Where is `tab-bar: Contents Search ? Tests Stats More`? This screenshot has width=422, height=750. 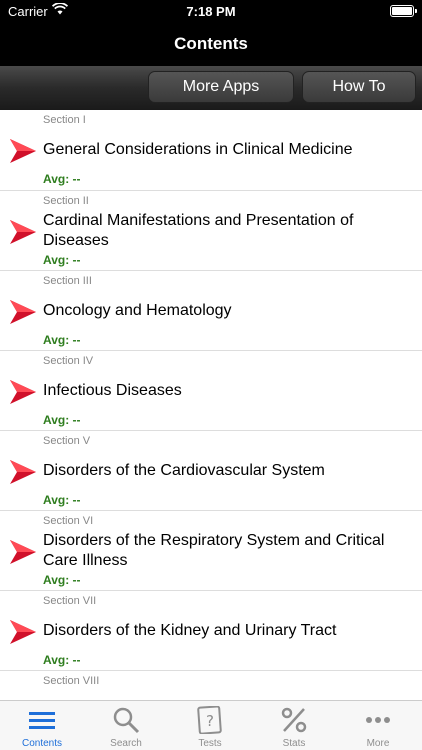 tab-bar: Contents Search ? Tests Stats More is located at coordinates (211, 725).